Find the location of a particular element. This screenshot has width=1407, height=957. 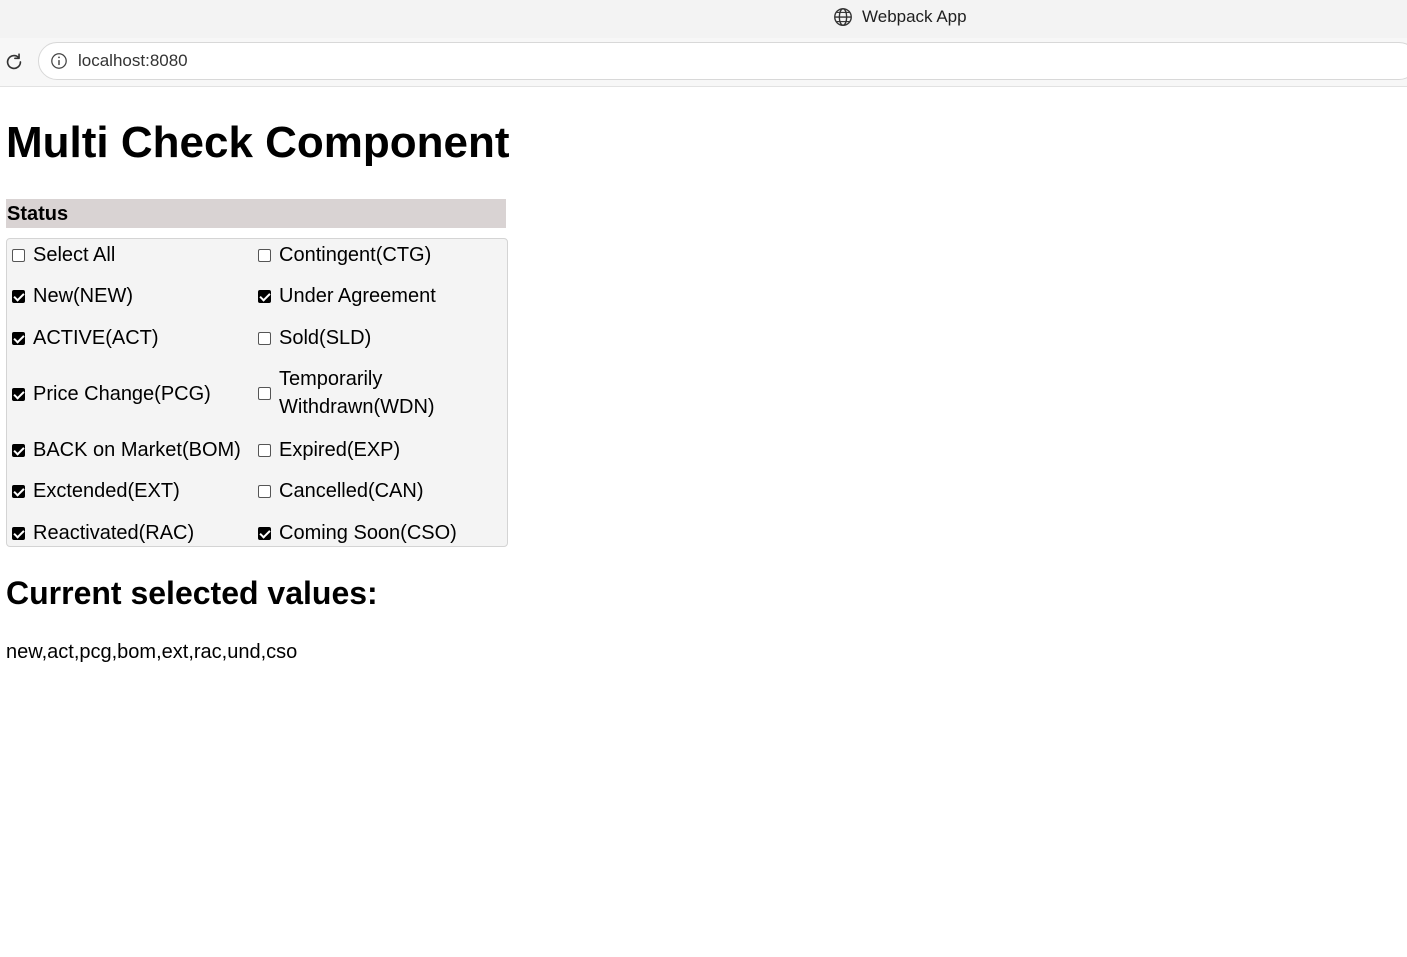

checkbox-label: Expired(EXP) is located at coordinates (340, 450).